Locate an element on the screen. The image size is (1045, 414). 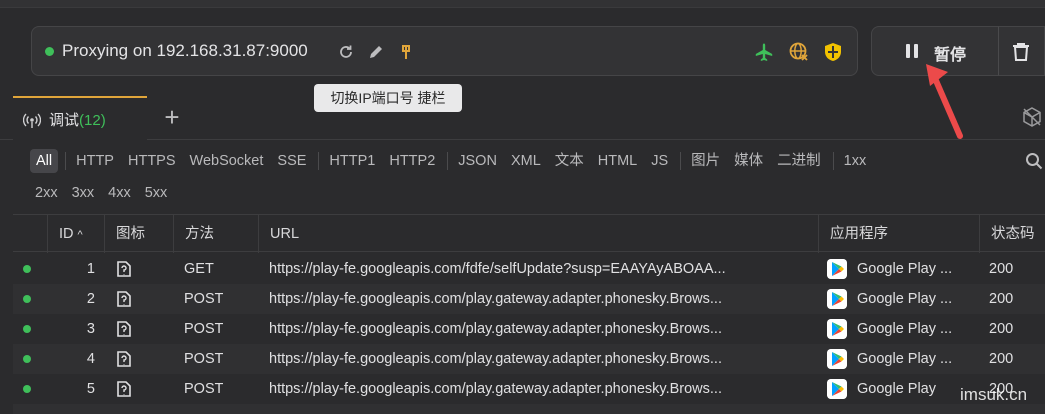
filter-chip: HTTP is located at coordinates (95, 161).